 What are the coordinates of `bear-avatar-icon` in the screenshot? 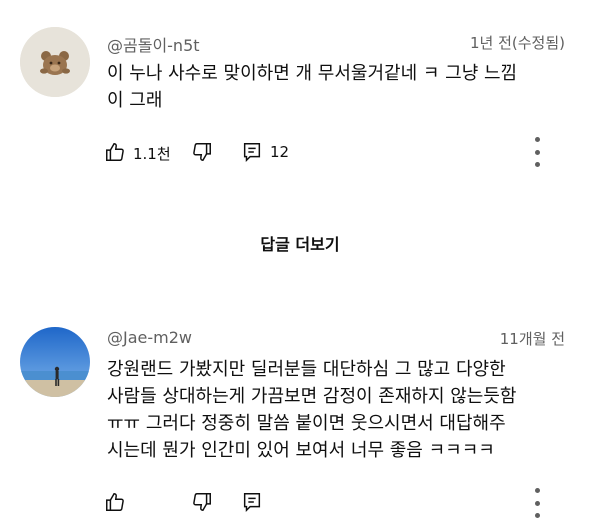 It's located at (55, 62).